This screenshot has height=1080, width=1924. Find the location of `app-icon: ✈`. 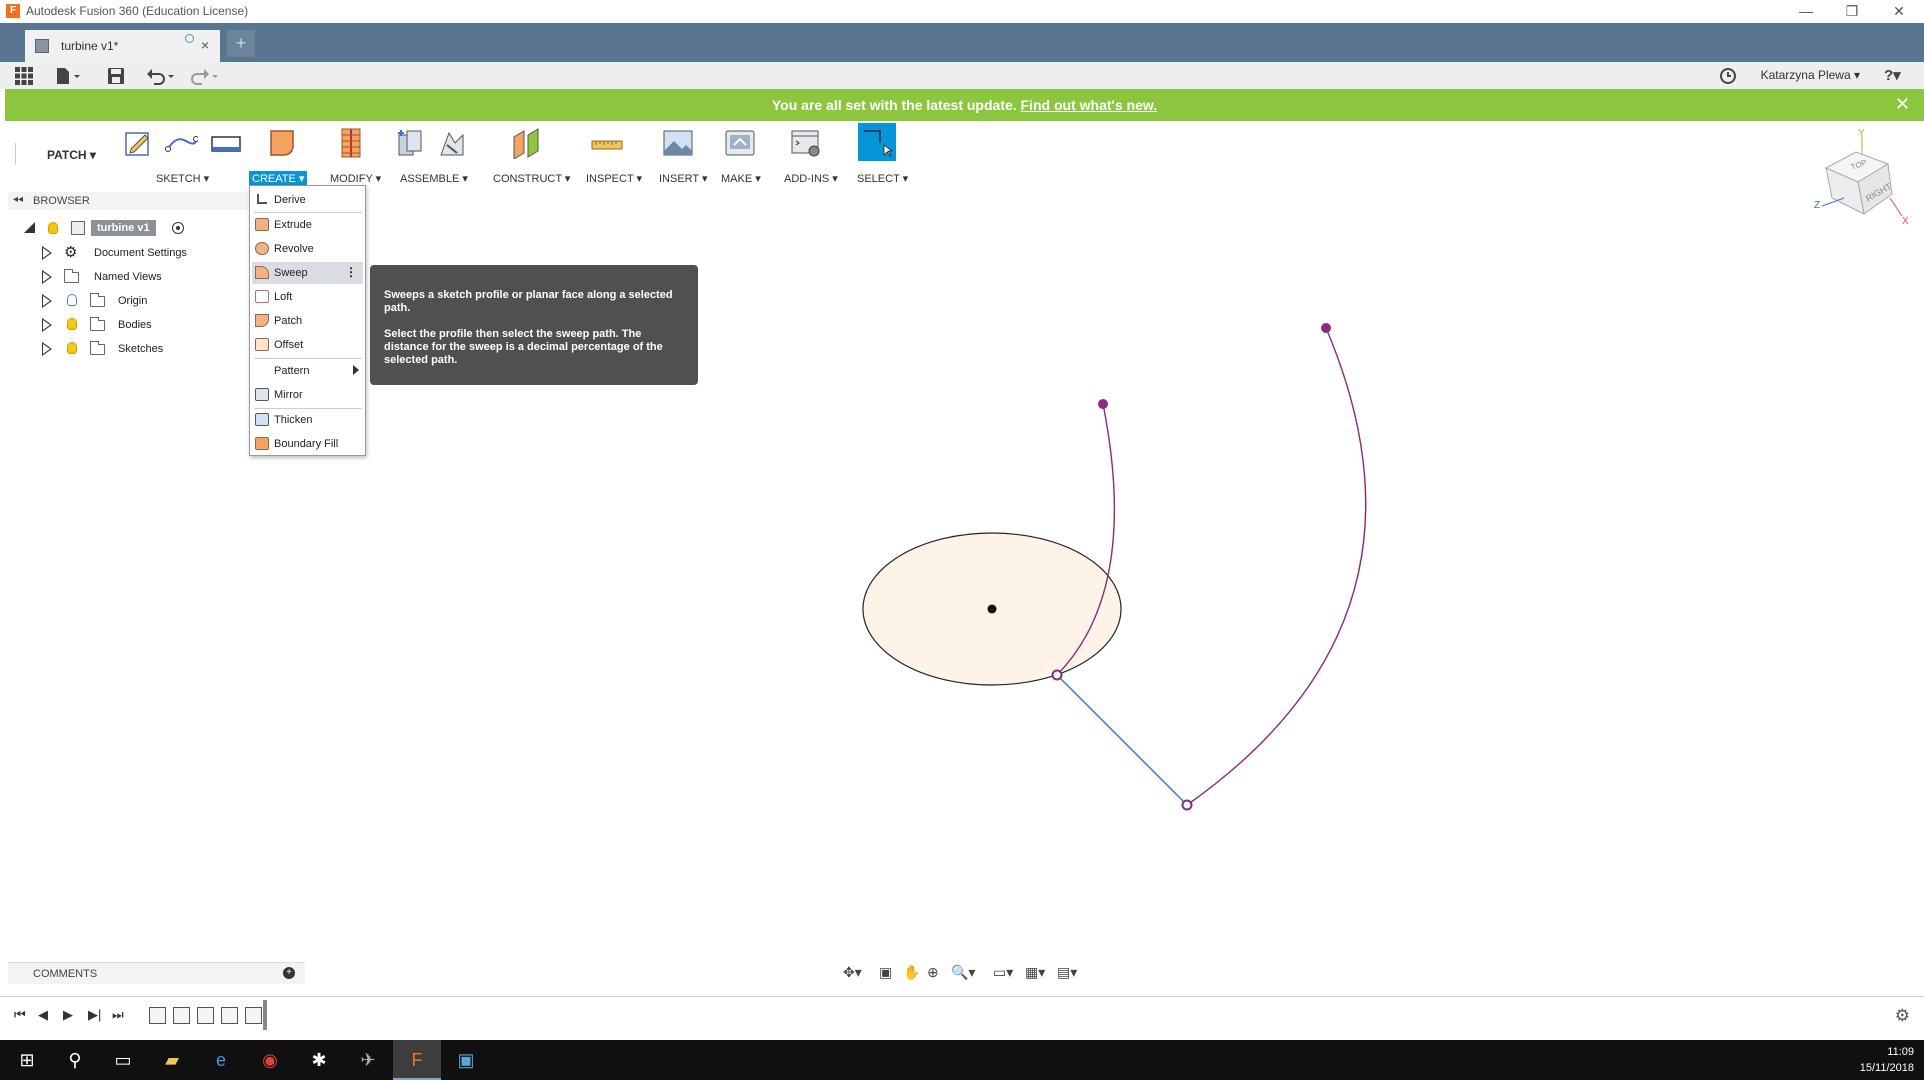

app-icon: ✈ is located at coordinates (368, 1060).